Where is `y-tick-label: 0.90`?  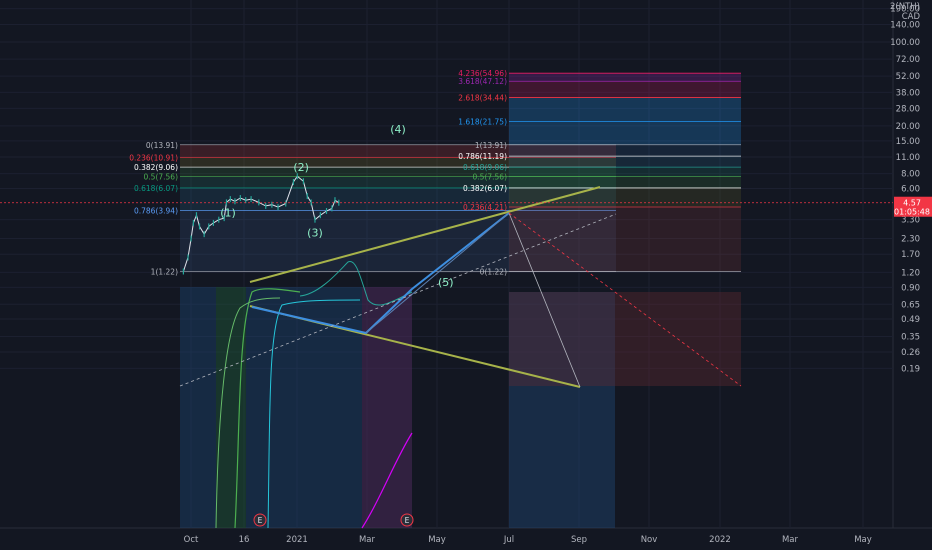 y-tick-label: 0.90 is located at coordinates (910, 288).